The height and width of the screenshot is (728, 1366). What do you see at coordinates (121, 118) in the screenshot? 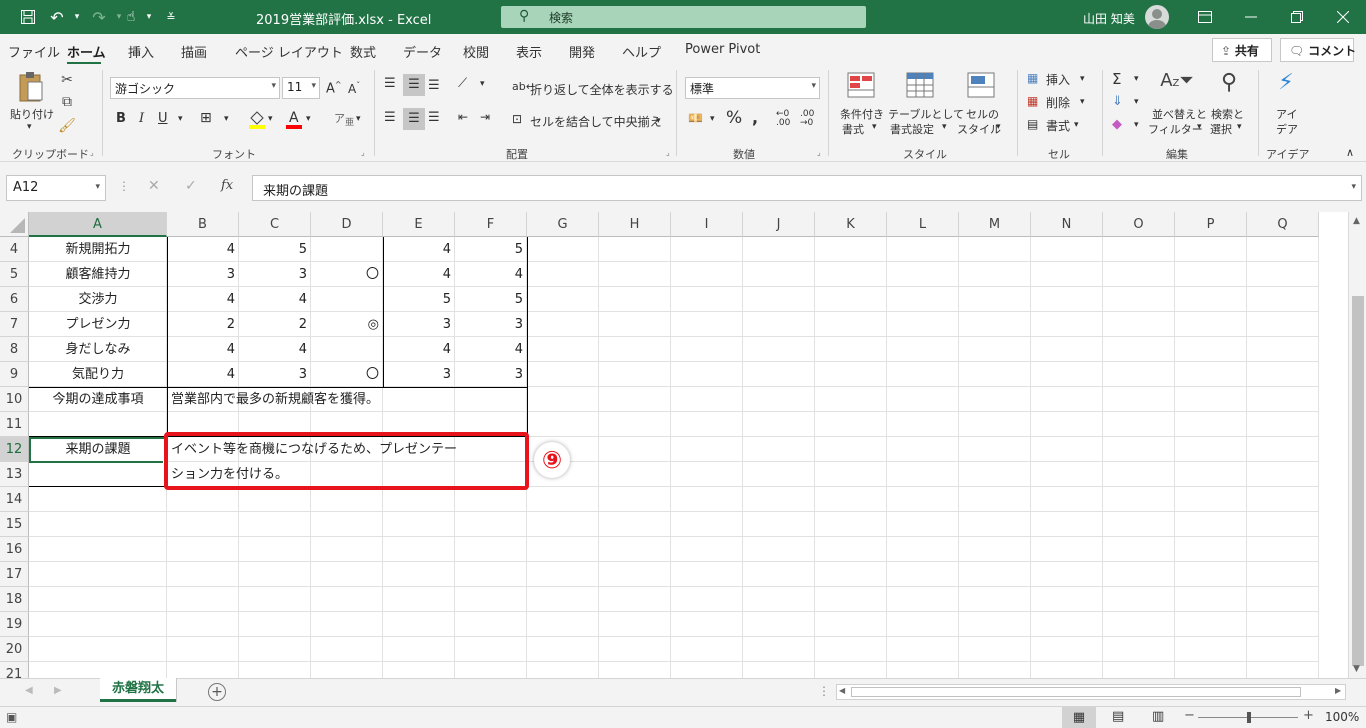
I see `bold-icon: B` at bounding box center [121, 118].